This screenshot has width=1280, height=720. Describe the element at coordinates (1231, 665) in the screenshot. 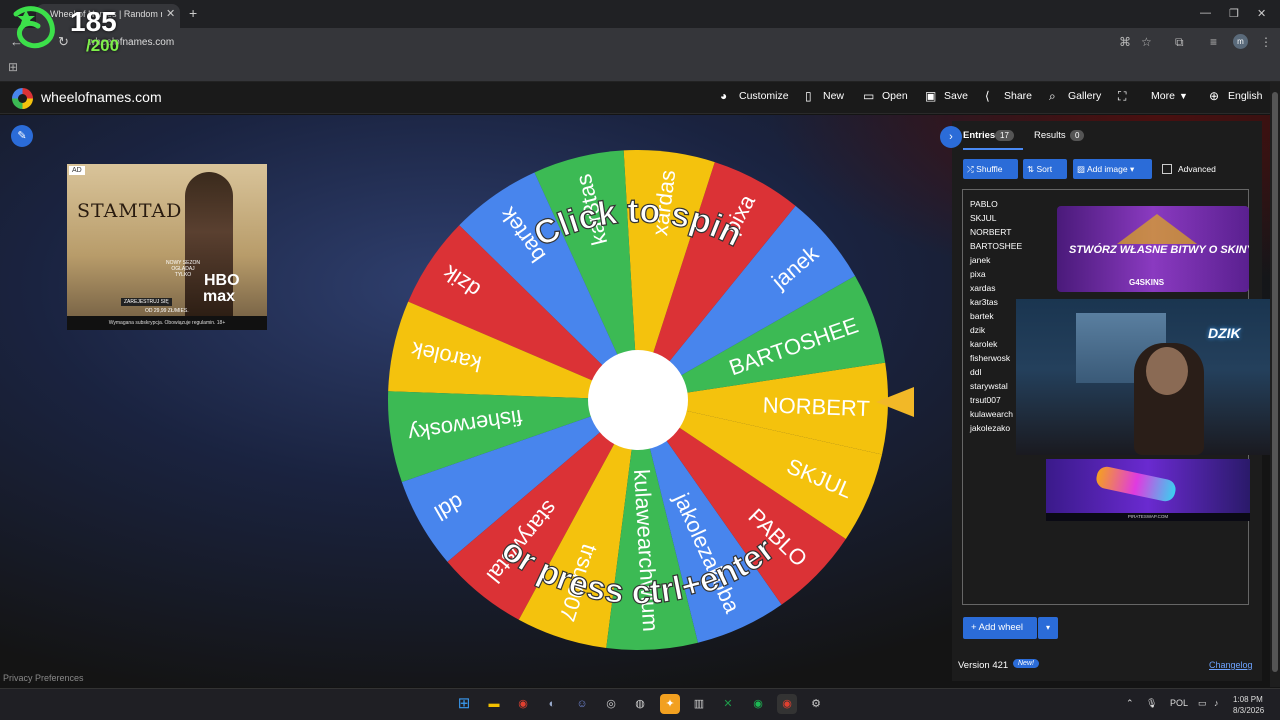

I see `changelog-link: Changelog` at that location.